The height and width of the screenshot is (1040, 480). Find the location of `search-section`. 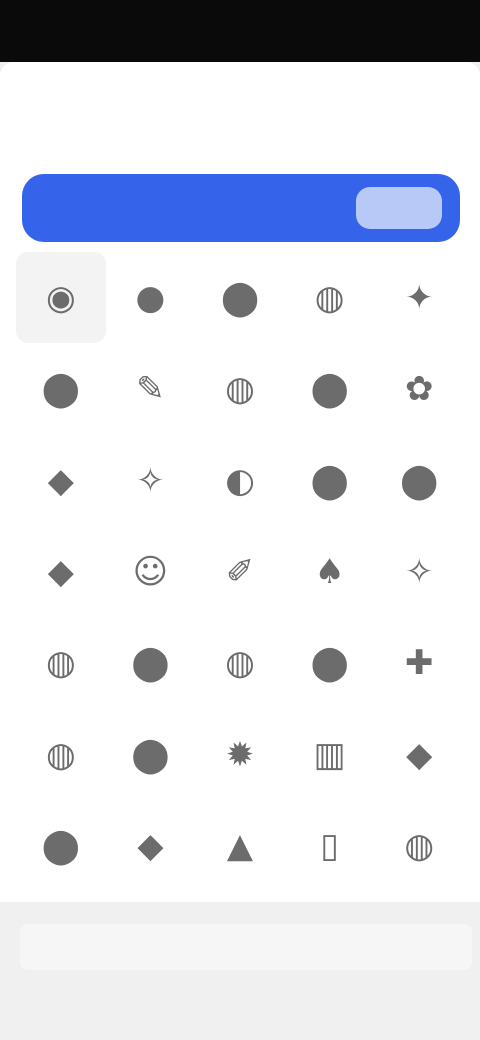

search-section is located at coordinates (240, 192).